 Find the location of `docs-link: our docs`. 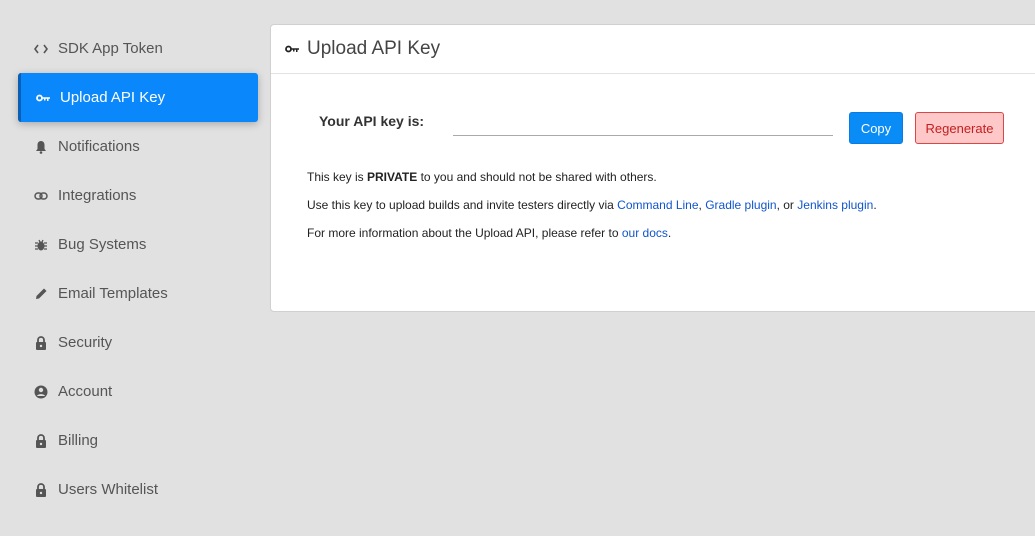

docs-link: our docs is located at coordinates (645, 233).